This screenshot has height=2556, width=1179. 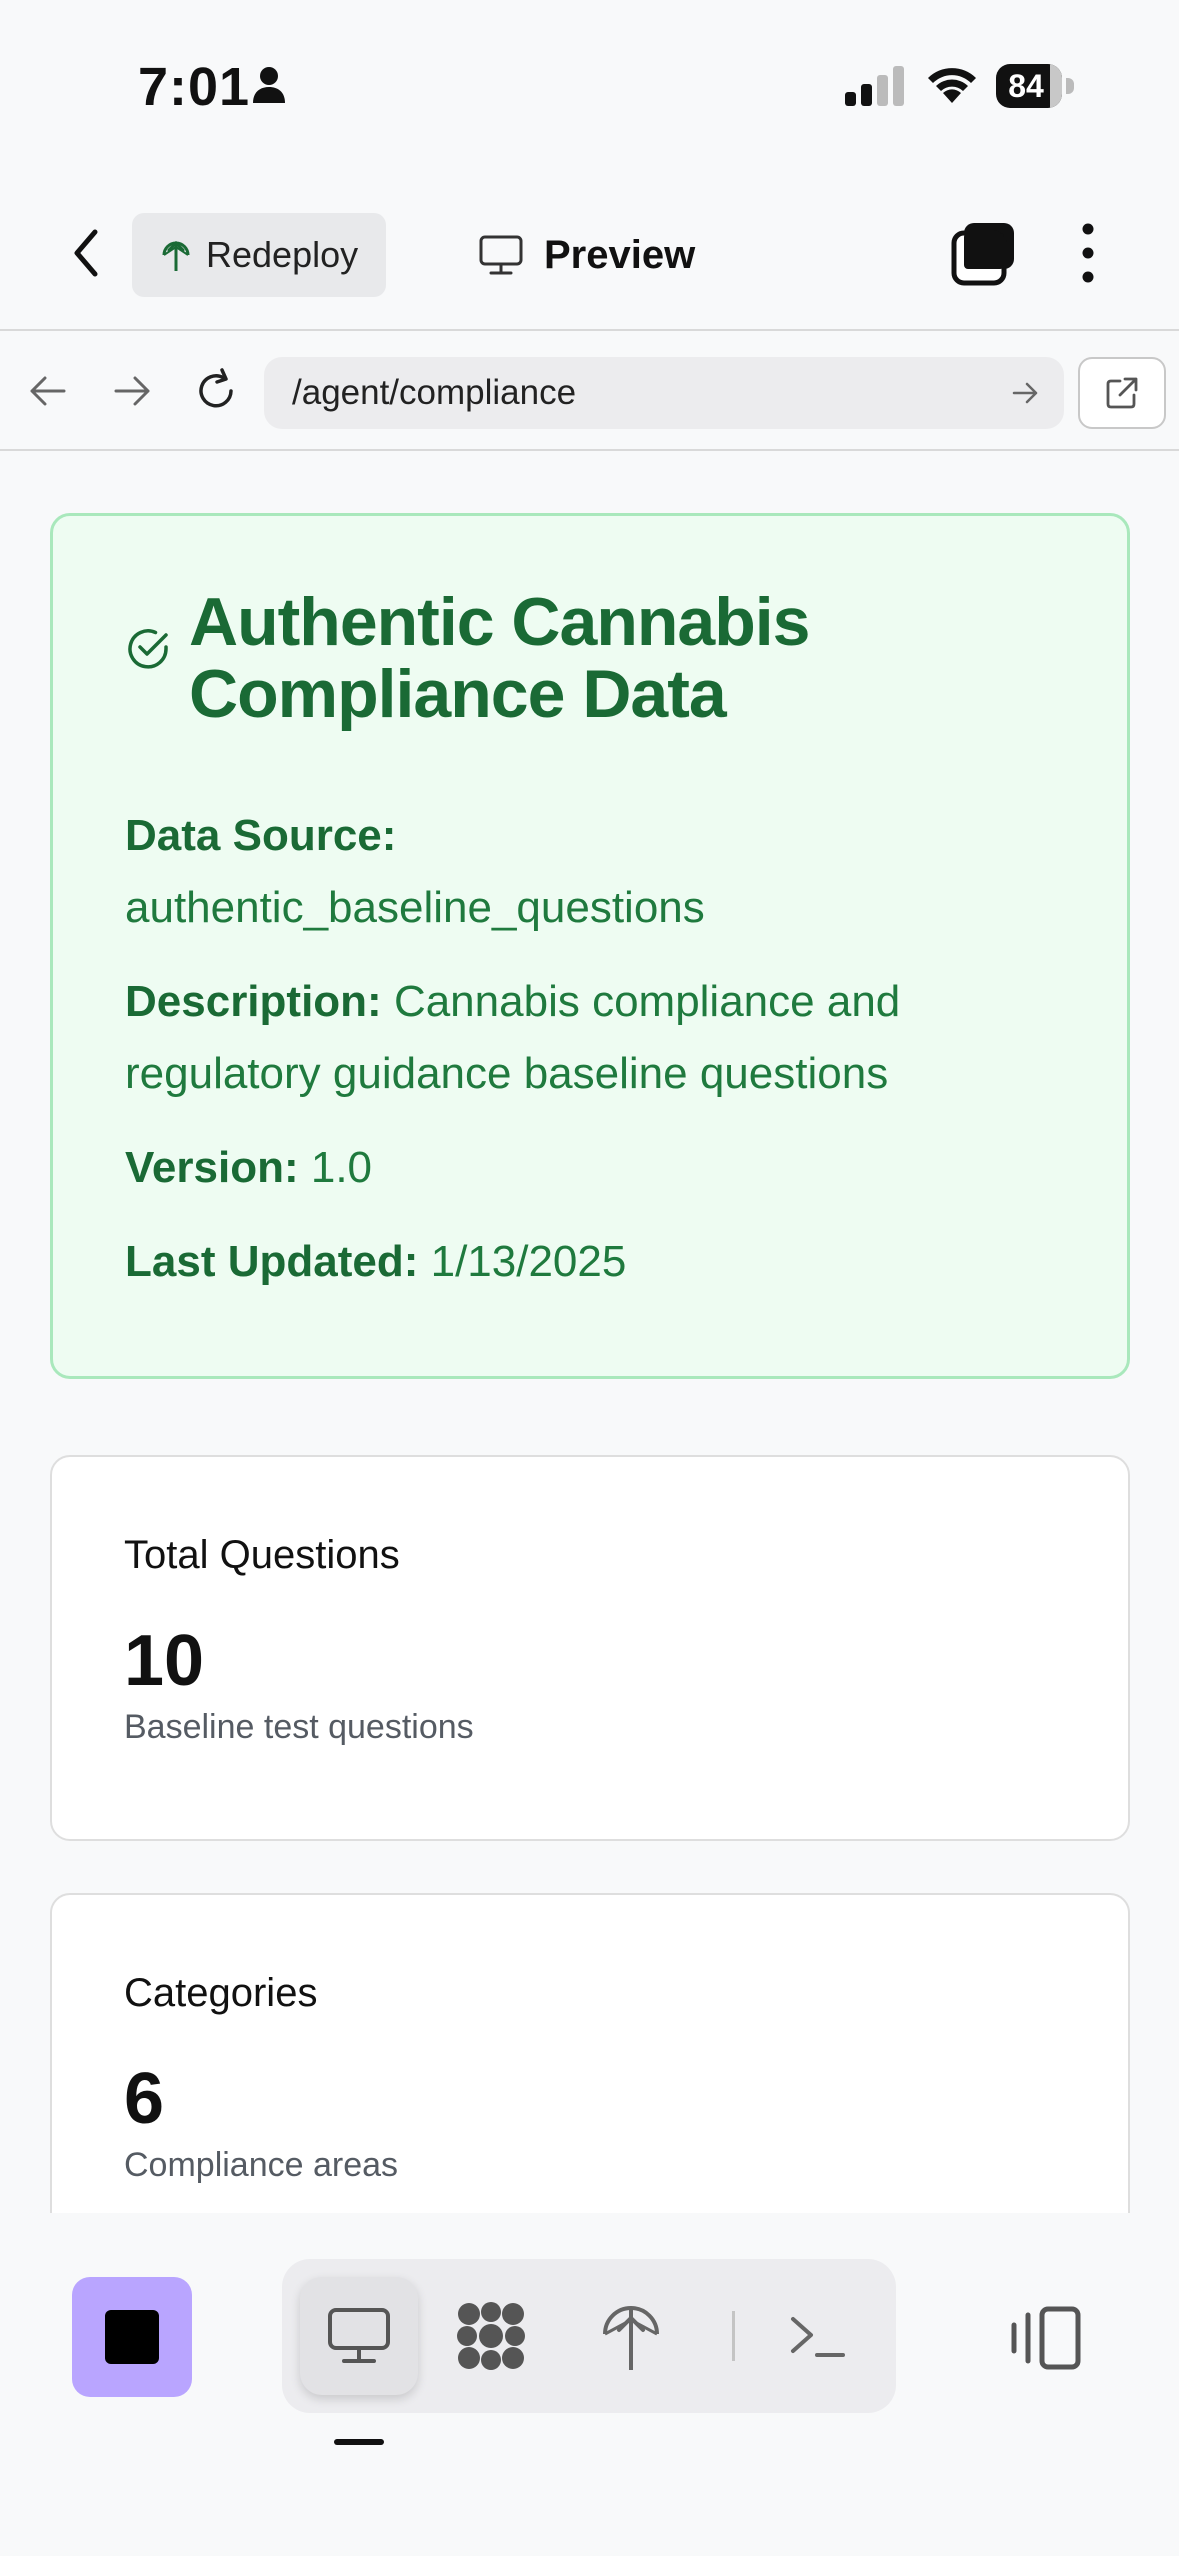 I want to click on url-text: /agent/compliance, so click(x=434, y=392).